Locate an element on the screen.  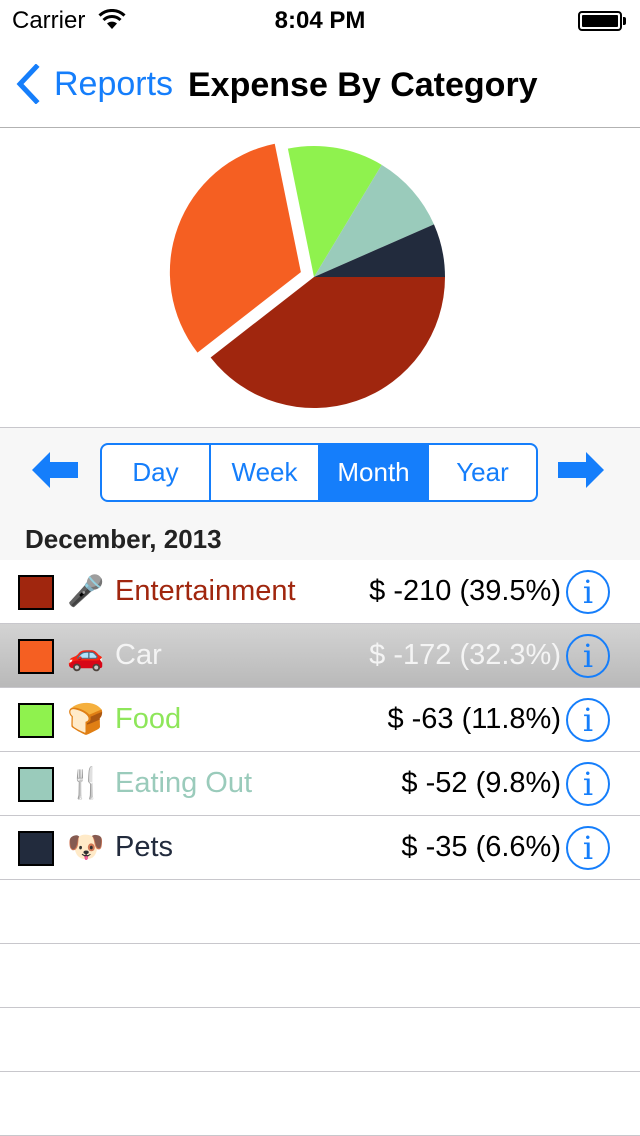
section-header-date: December, 2013 is located at coordinates (123, 539).